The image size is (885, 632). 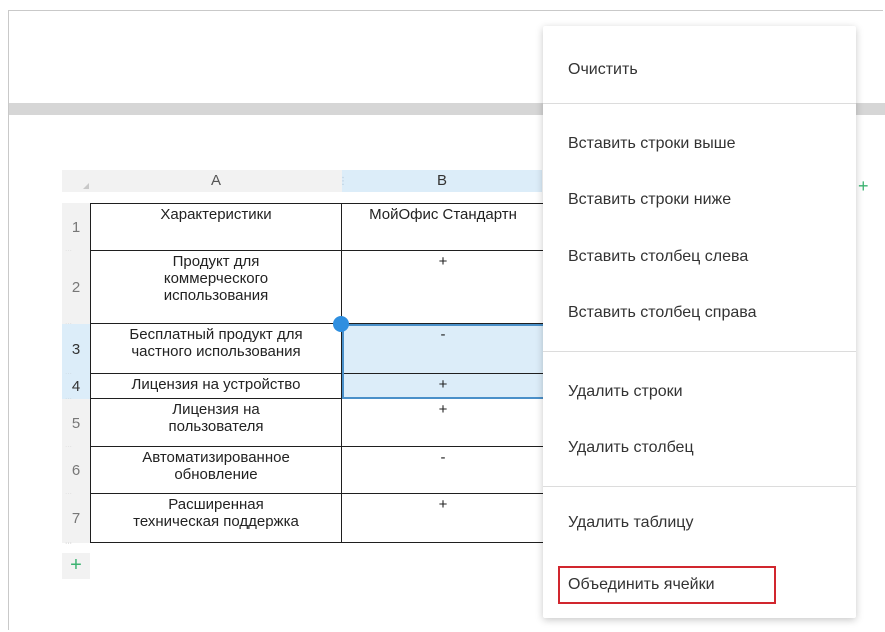 What do you see at coordinates (216, 386) in the screenshot?
I see `cell-a4: Лицензия на устройство` at bounding box center [216, 386].